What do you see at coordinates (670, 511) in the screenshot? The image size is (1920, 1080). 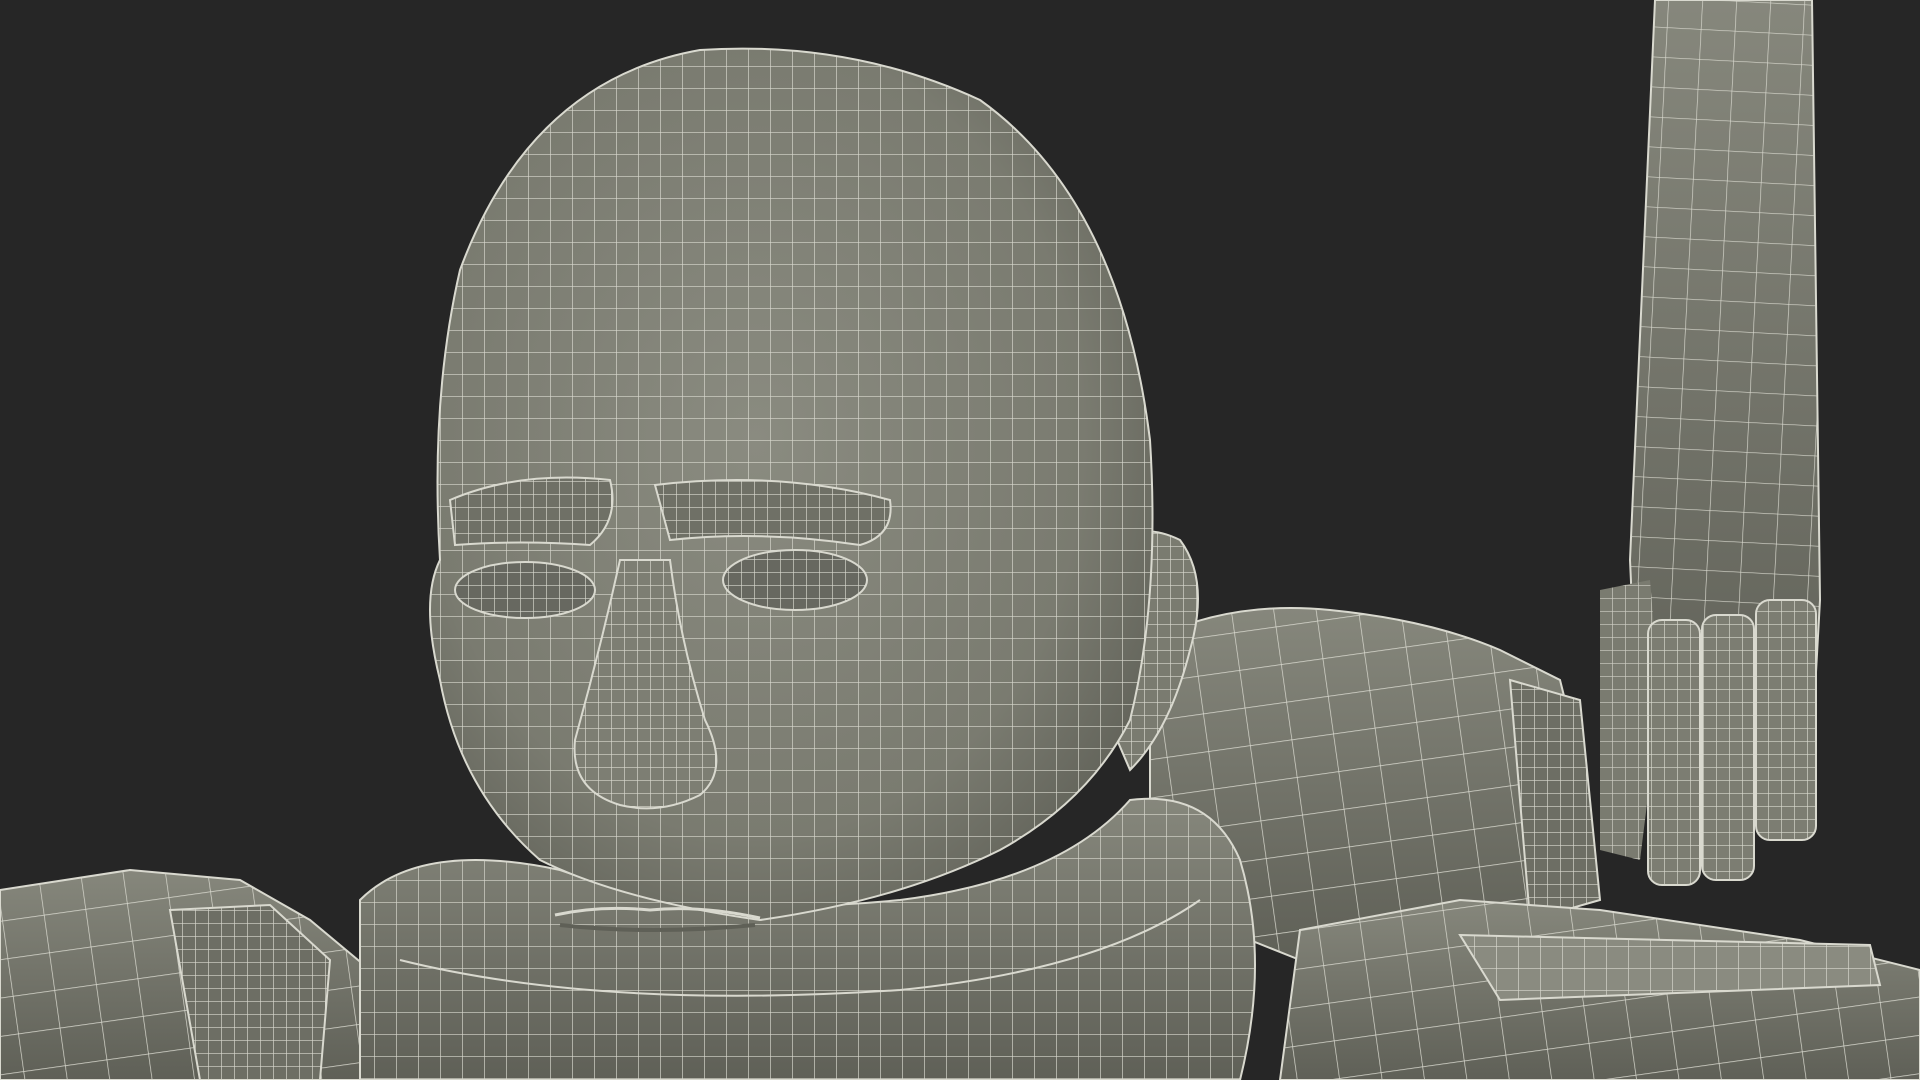 I see `eyebrows` at bounding box center [670, 511].